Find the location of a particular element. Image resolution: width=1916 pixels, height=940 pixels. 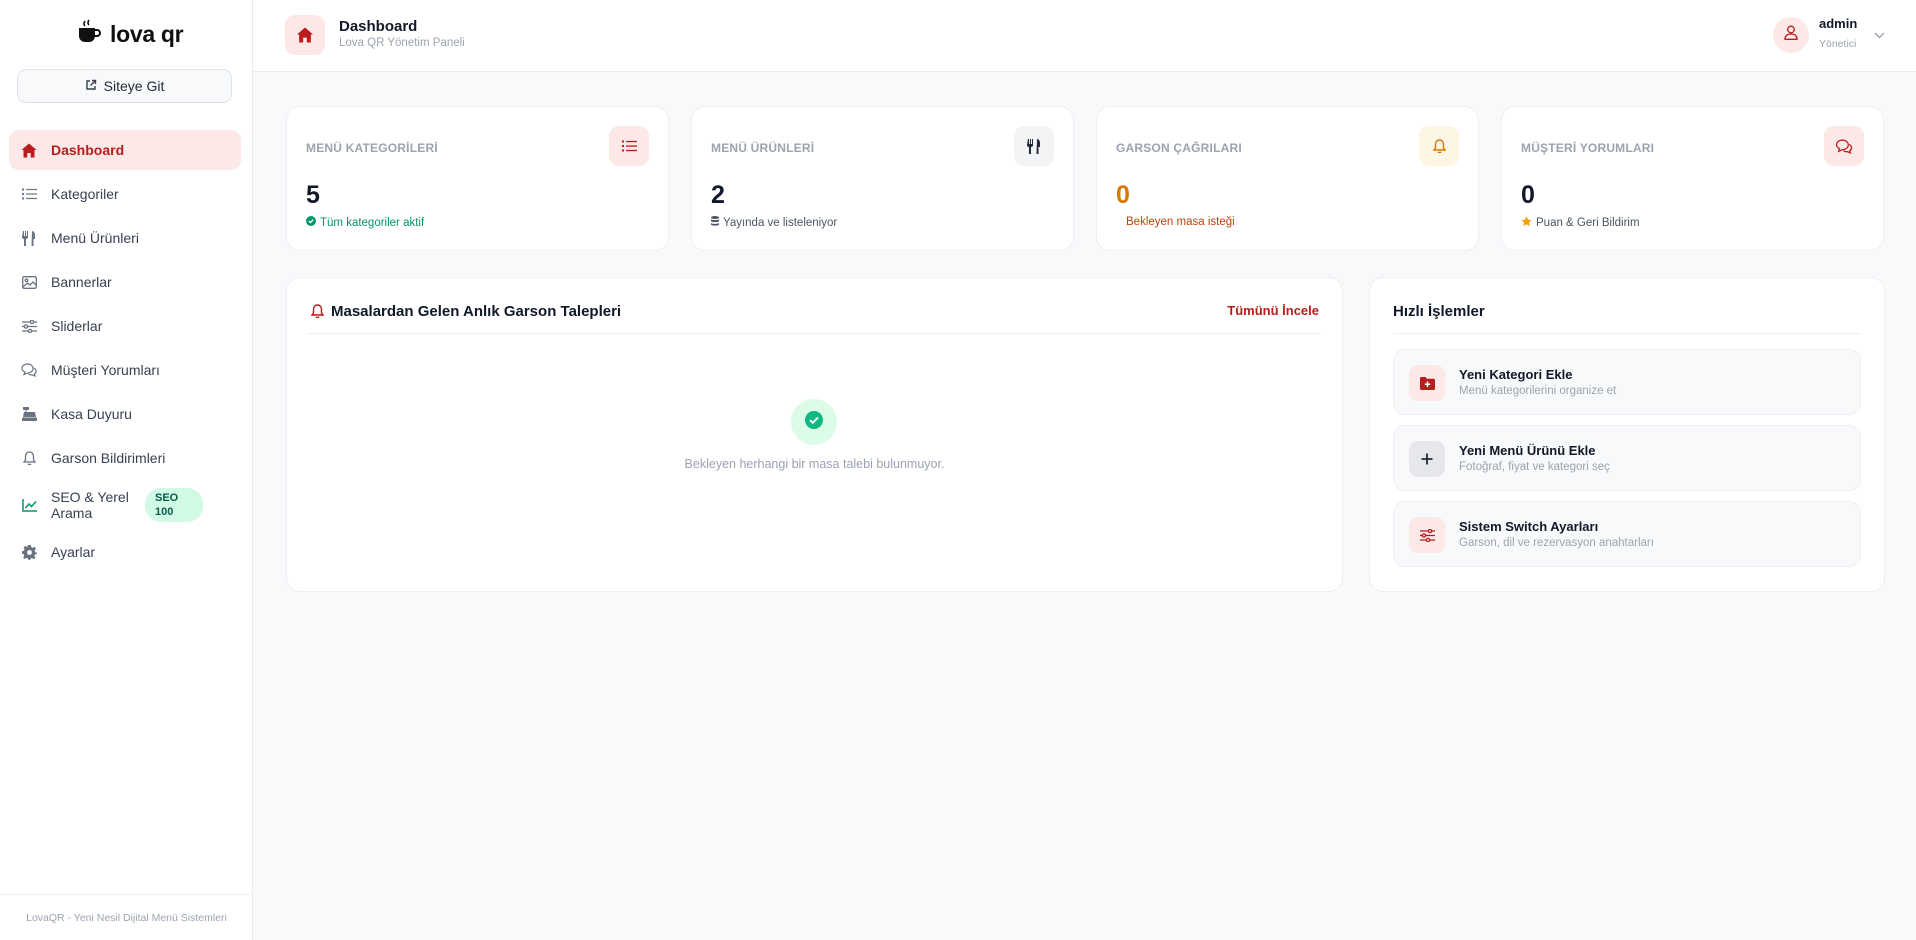

action-subtitle: Garson, dil ve rezervasyon anahtarları is located at coordinates (1556, 543).